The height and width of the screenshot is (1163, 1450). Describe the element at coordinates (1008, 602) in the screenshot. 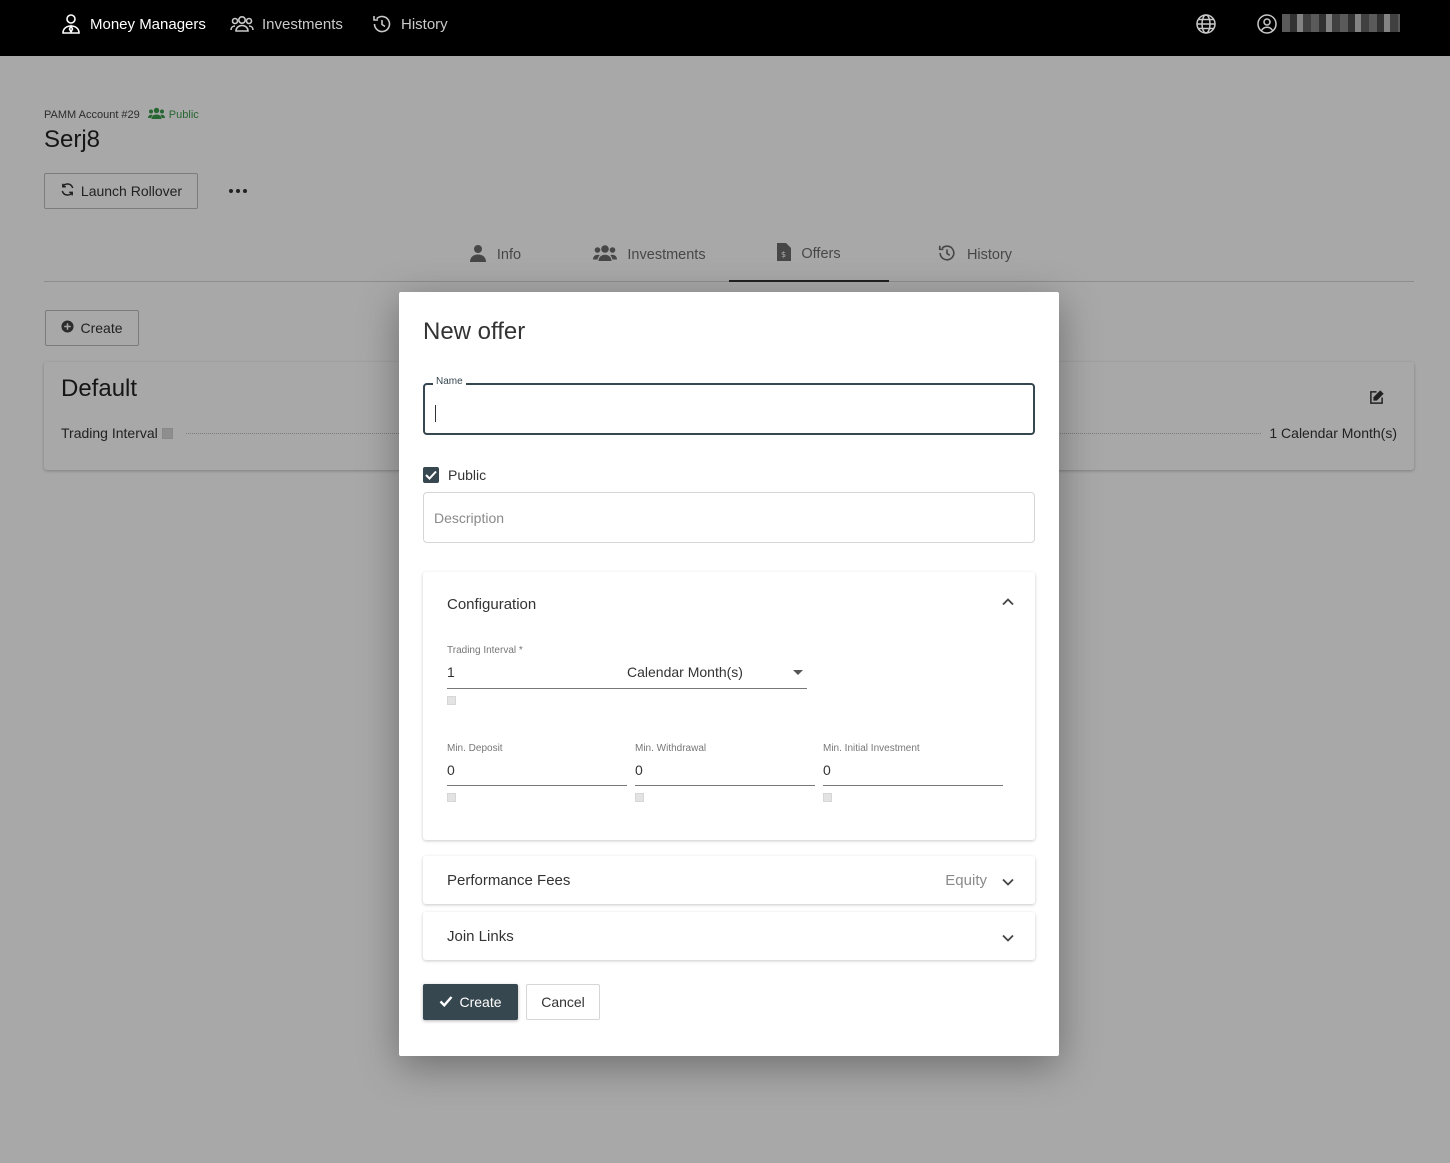

I see `chevron-up-icon` at that location.